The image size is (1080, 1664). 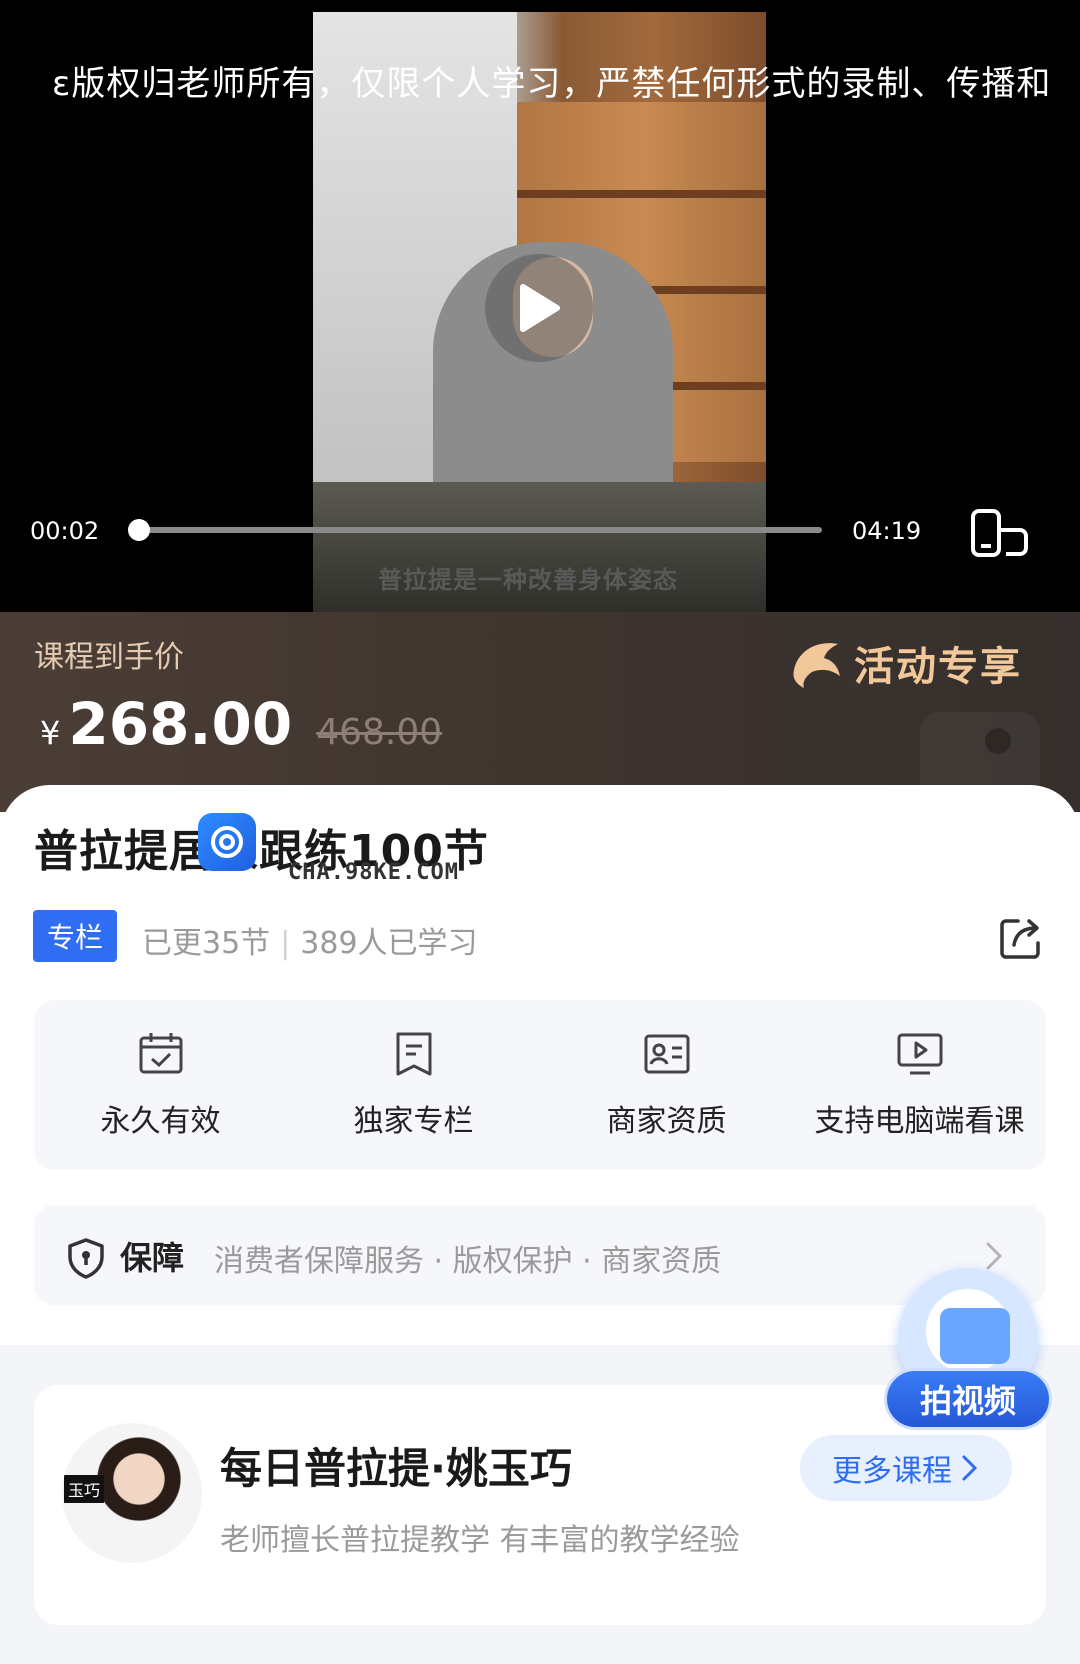 What do you see at coordinates (413, 1121) in the screenshot?
I see `feature-label: 独家专栏` at bounding box center [413, 1121].